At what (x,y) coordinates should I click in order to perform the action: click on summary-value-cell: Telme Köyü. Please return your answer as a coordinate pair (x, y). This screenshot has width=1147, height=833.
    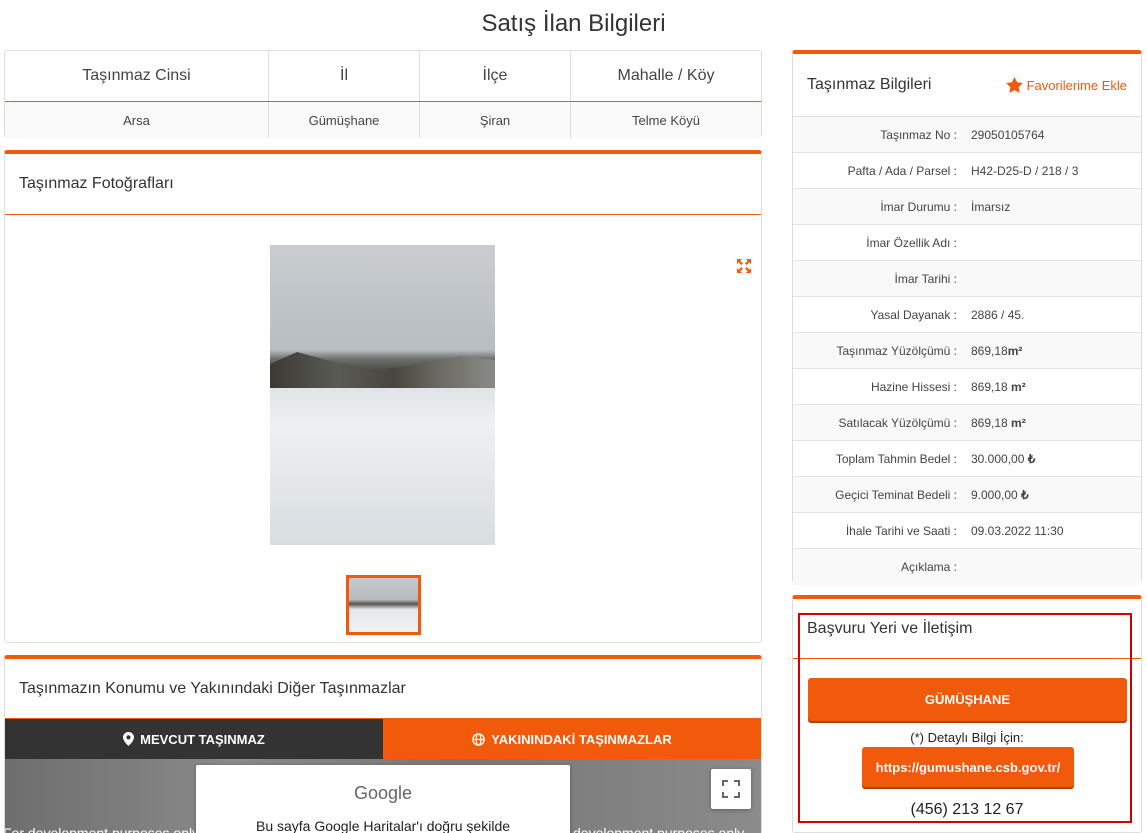
    Looking at the image, I should click on (666, 120).